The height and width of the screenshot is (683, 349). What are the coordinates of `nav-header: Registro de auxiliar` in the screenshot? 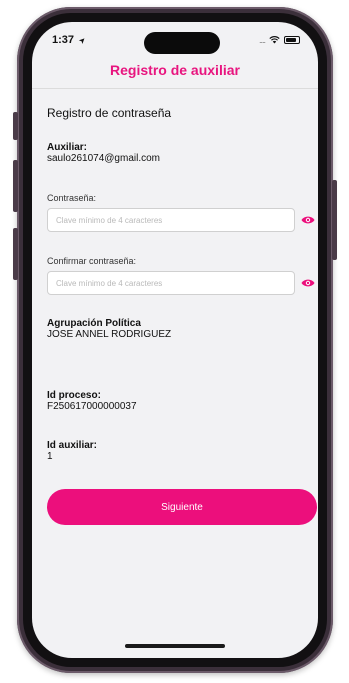 It's located at (175, 72).